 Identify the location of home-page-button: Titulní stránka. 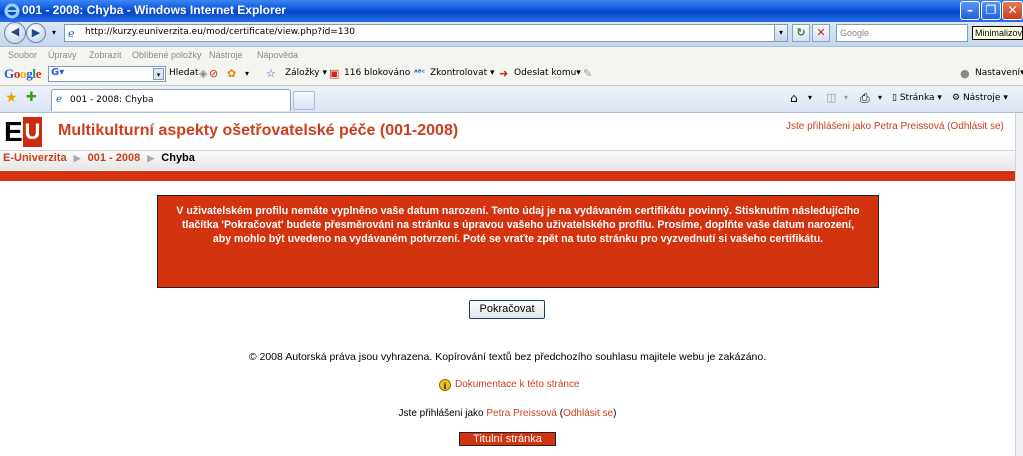
(507, 439).